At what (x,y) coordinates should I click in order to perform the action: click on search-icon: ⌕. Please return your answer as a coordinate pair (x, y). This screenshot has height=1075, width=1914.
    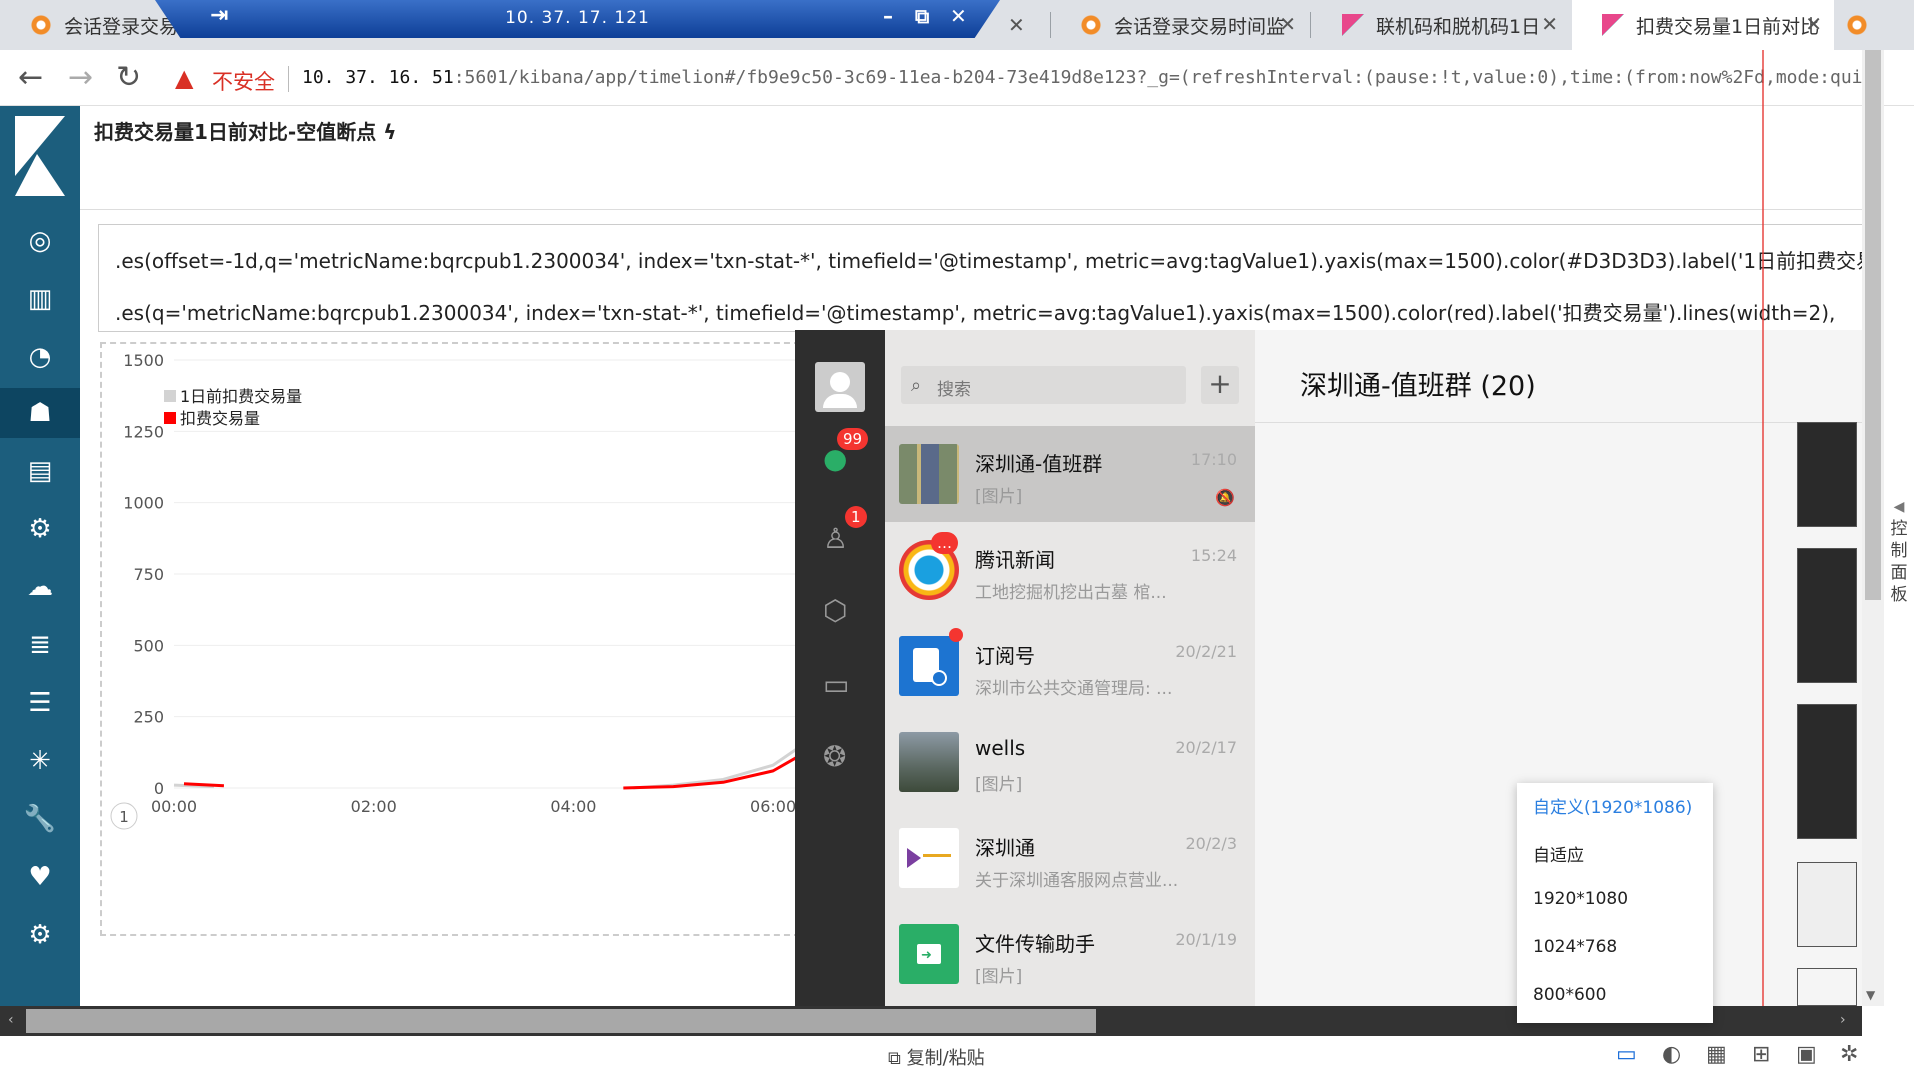
    Looking at the image, I should click on (916, 385).